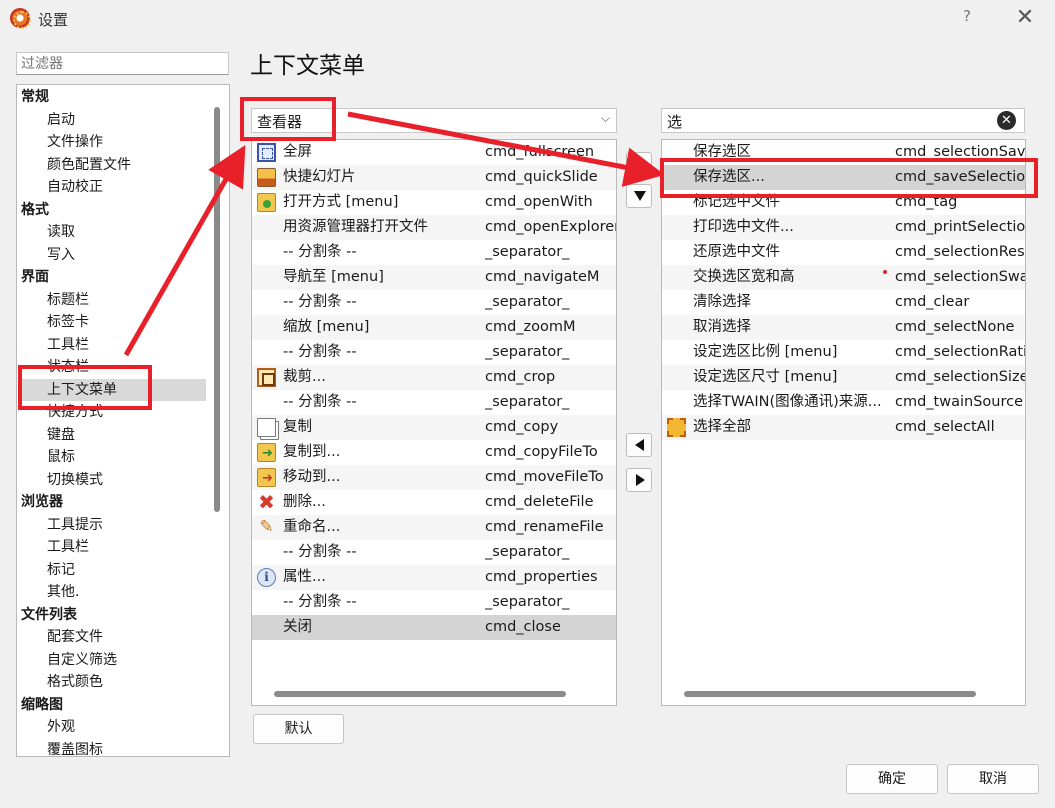 This screenshot has width=1055, height=808. What do you see at coordinates (960, 277) in the screenshot?
I see `list-item-command: cmd_selectionSwa` at bounding box center [960, 277].